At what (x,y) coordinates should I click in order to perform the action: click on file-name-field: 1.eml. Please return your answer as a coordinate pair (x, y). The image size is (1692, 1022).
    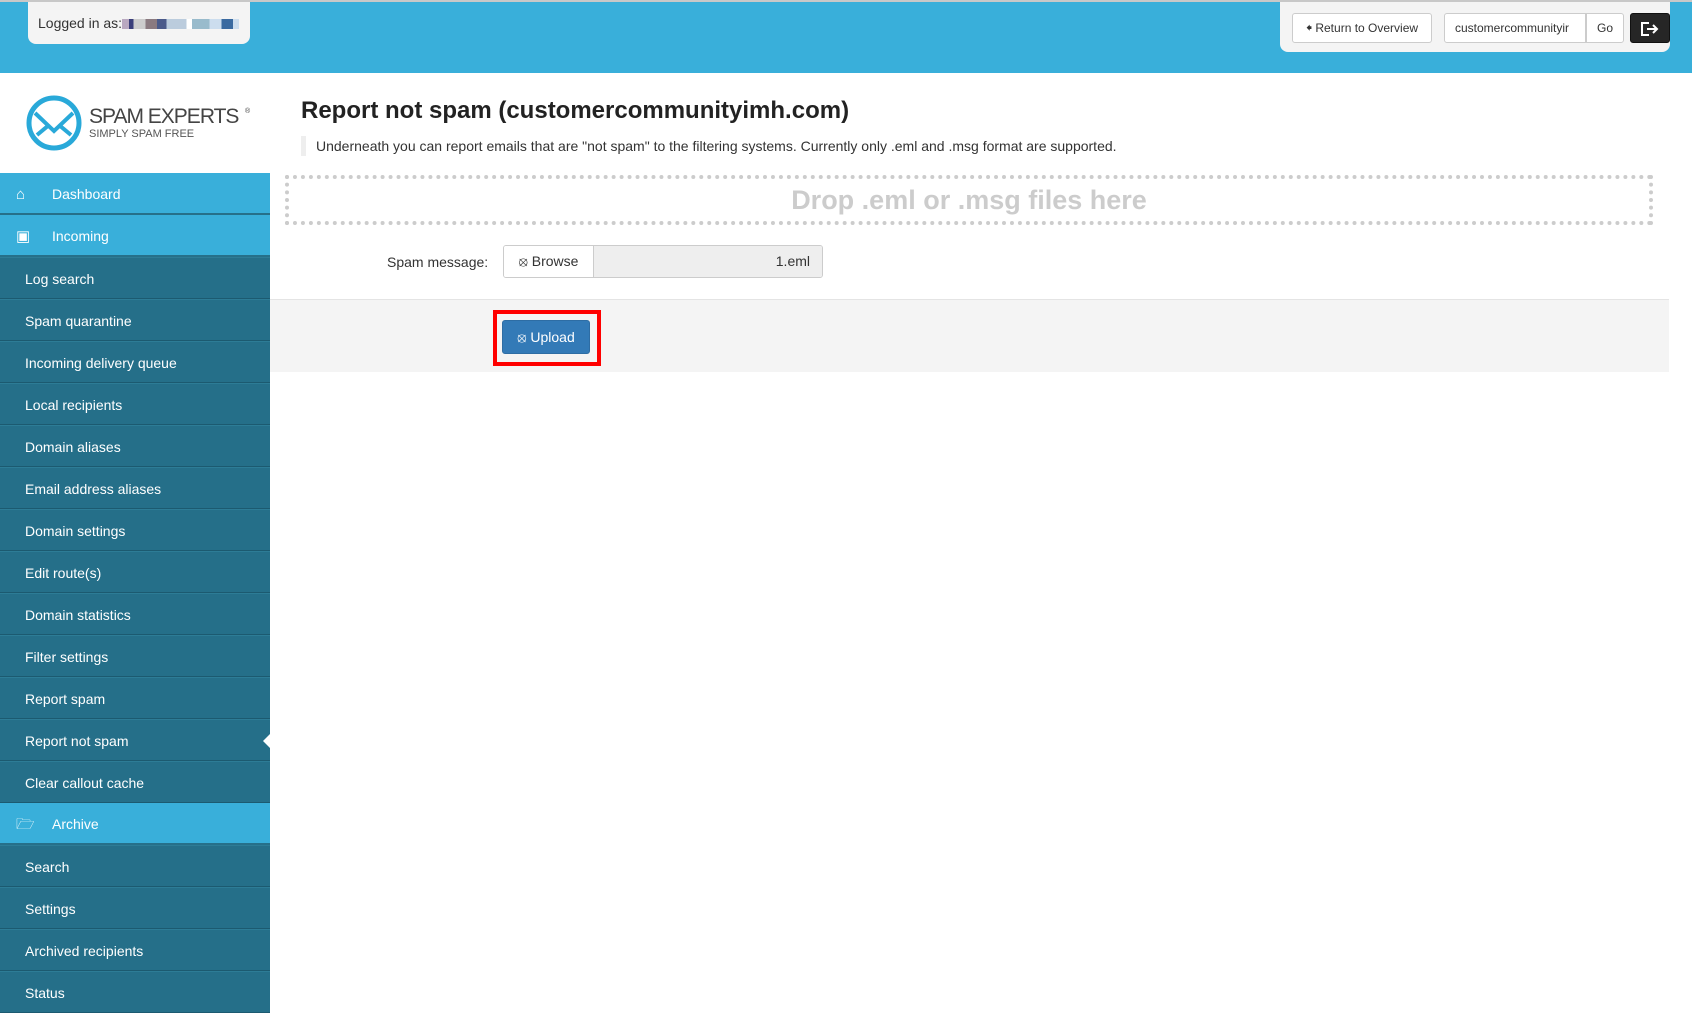
    Looking at the image, I should click on (708, 261).